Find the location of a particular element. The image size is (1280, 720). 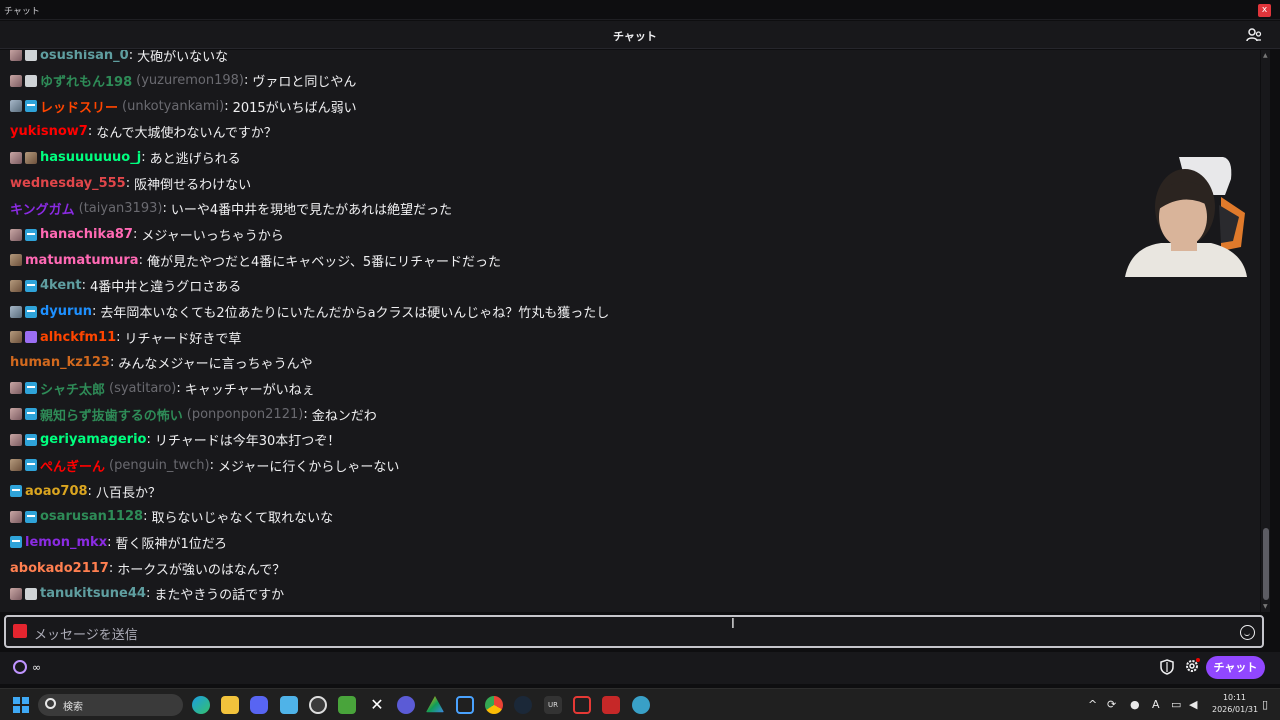

microphone-icon: ● is located at coordinates (1135, 704).